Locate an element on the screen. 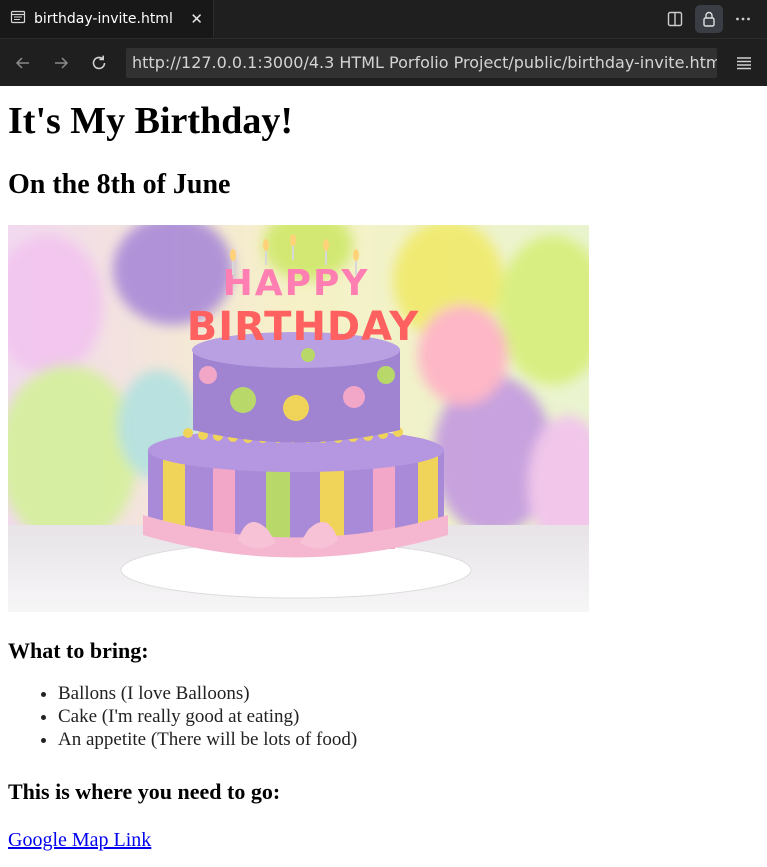  split-view-icon is located at coordinates (675, 19).